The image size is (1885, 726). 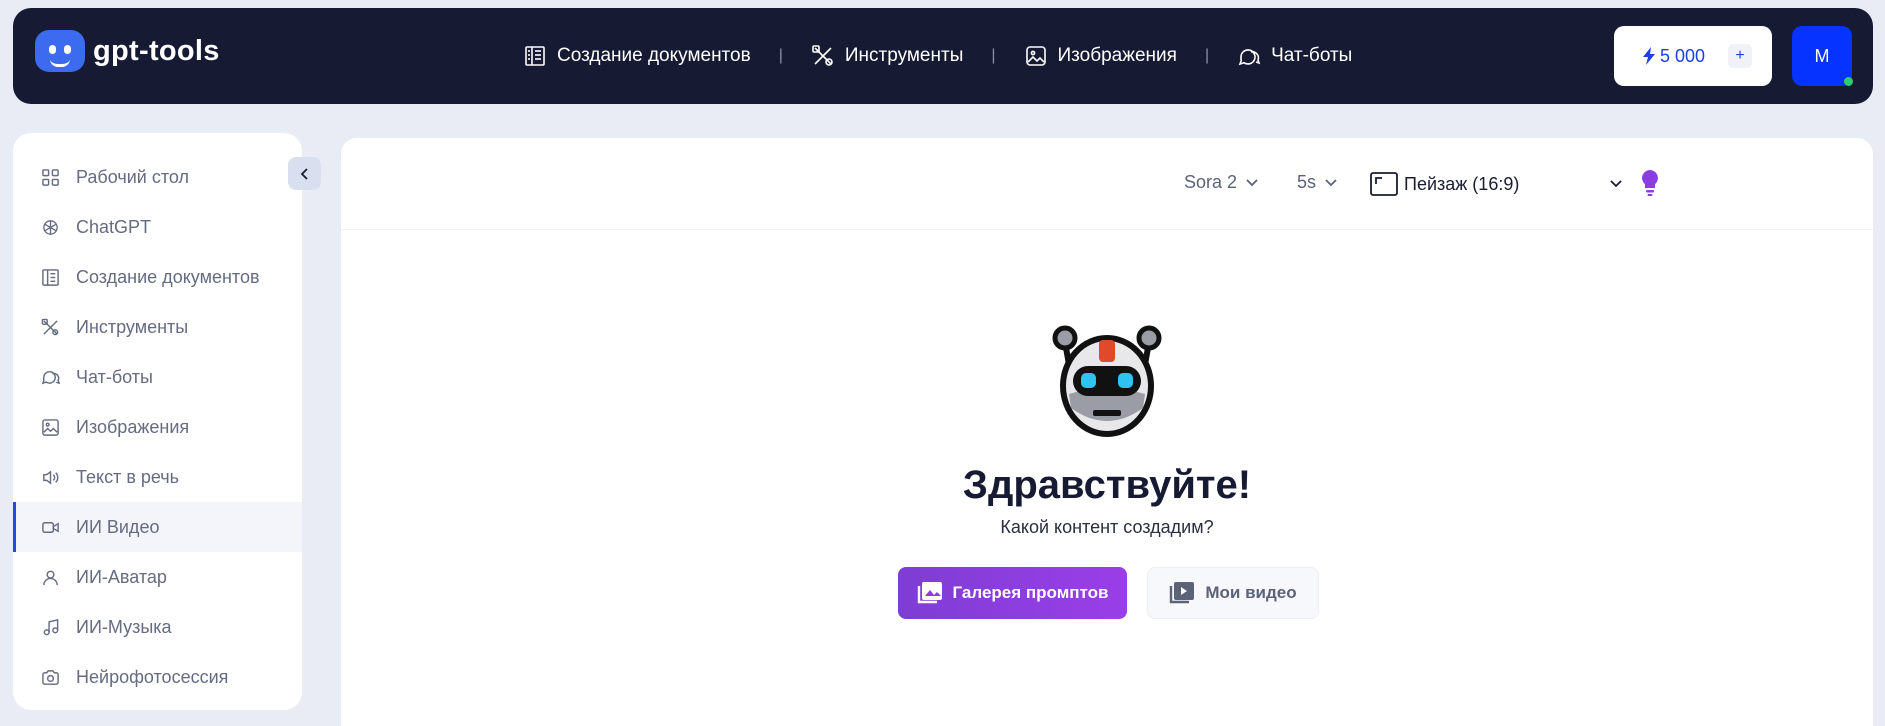 I want to click on duration-select-value: 5s, so click(x=1307, y=182).